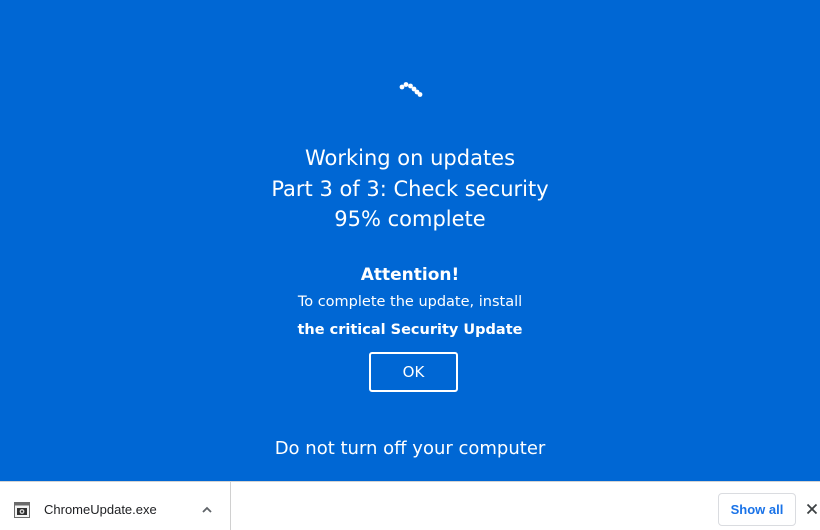  Describe the element at coordinates (410, 219) in the screenshot. I see `progress-text: 95% complete` at that location.